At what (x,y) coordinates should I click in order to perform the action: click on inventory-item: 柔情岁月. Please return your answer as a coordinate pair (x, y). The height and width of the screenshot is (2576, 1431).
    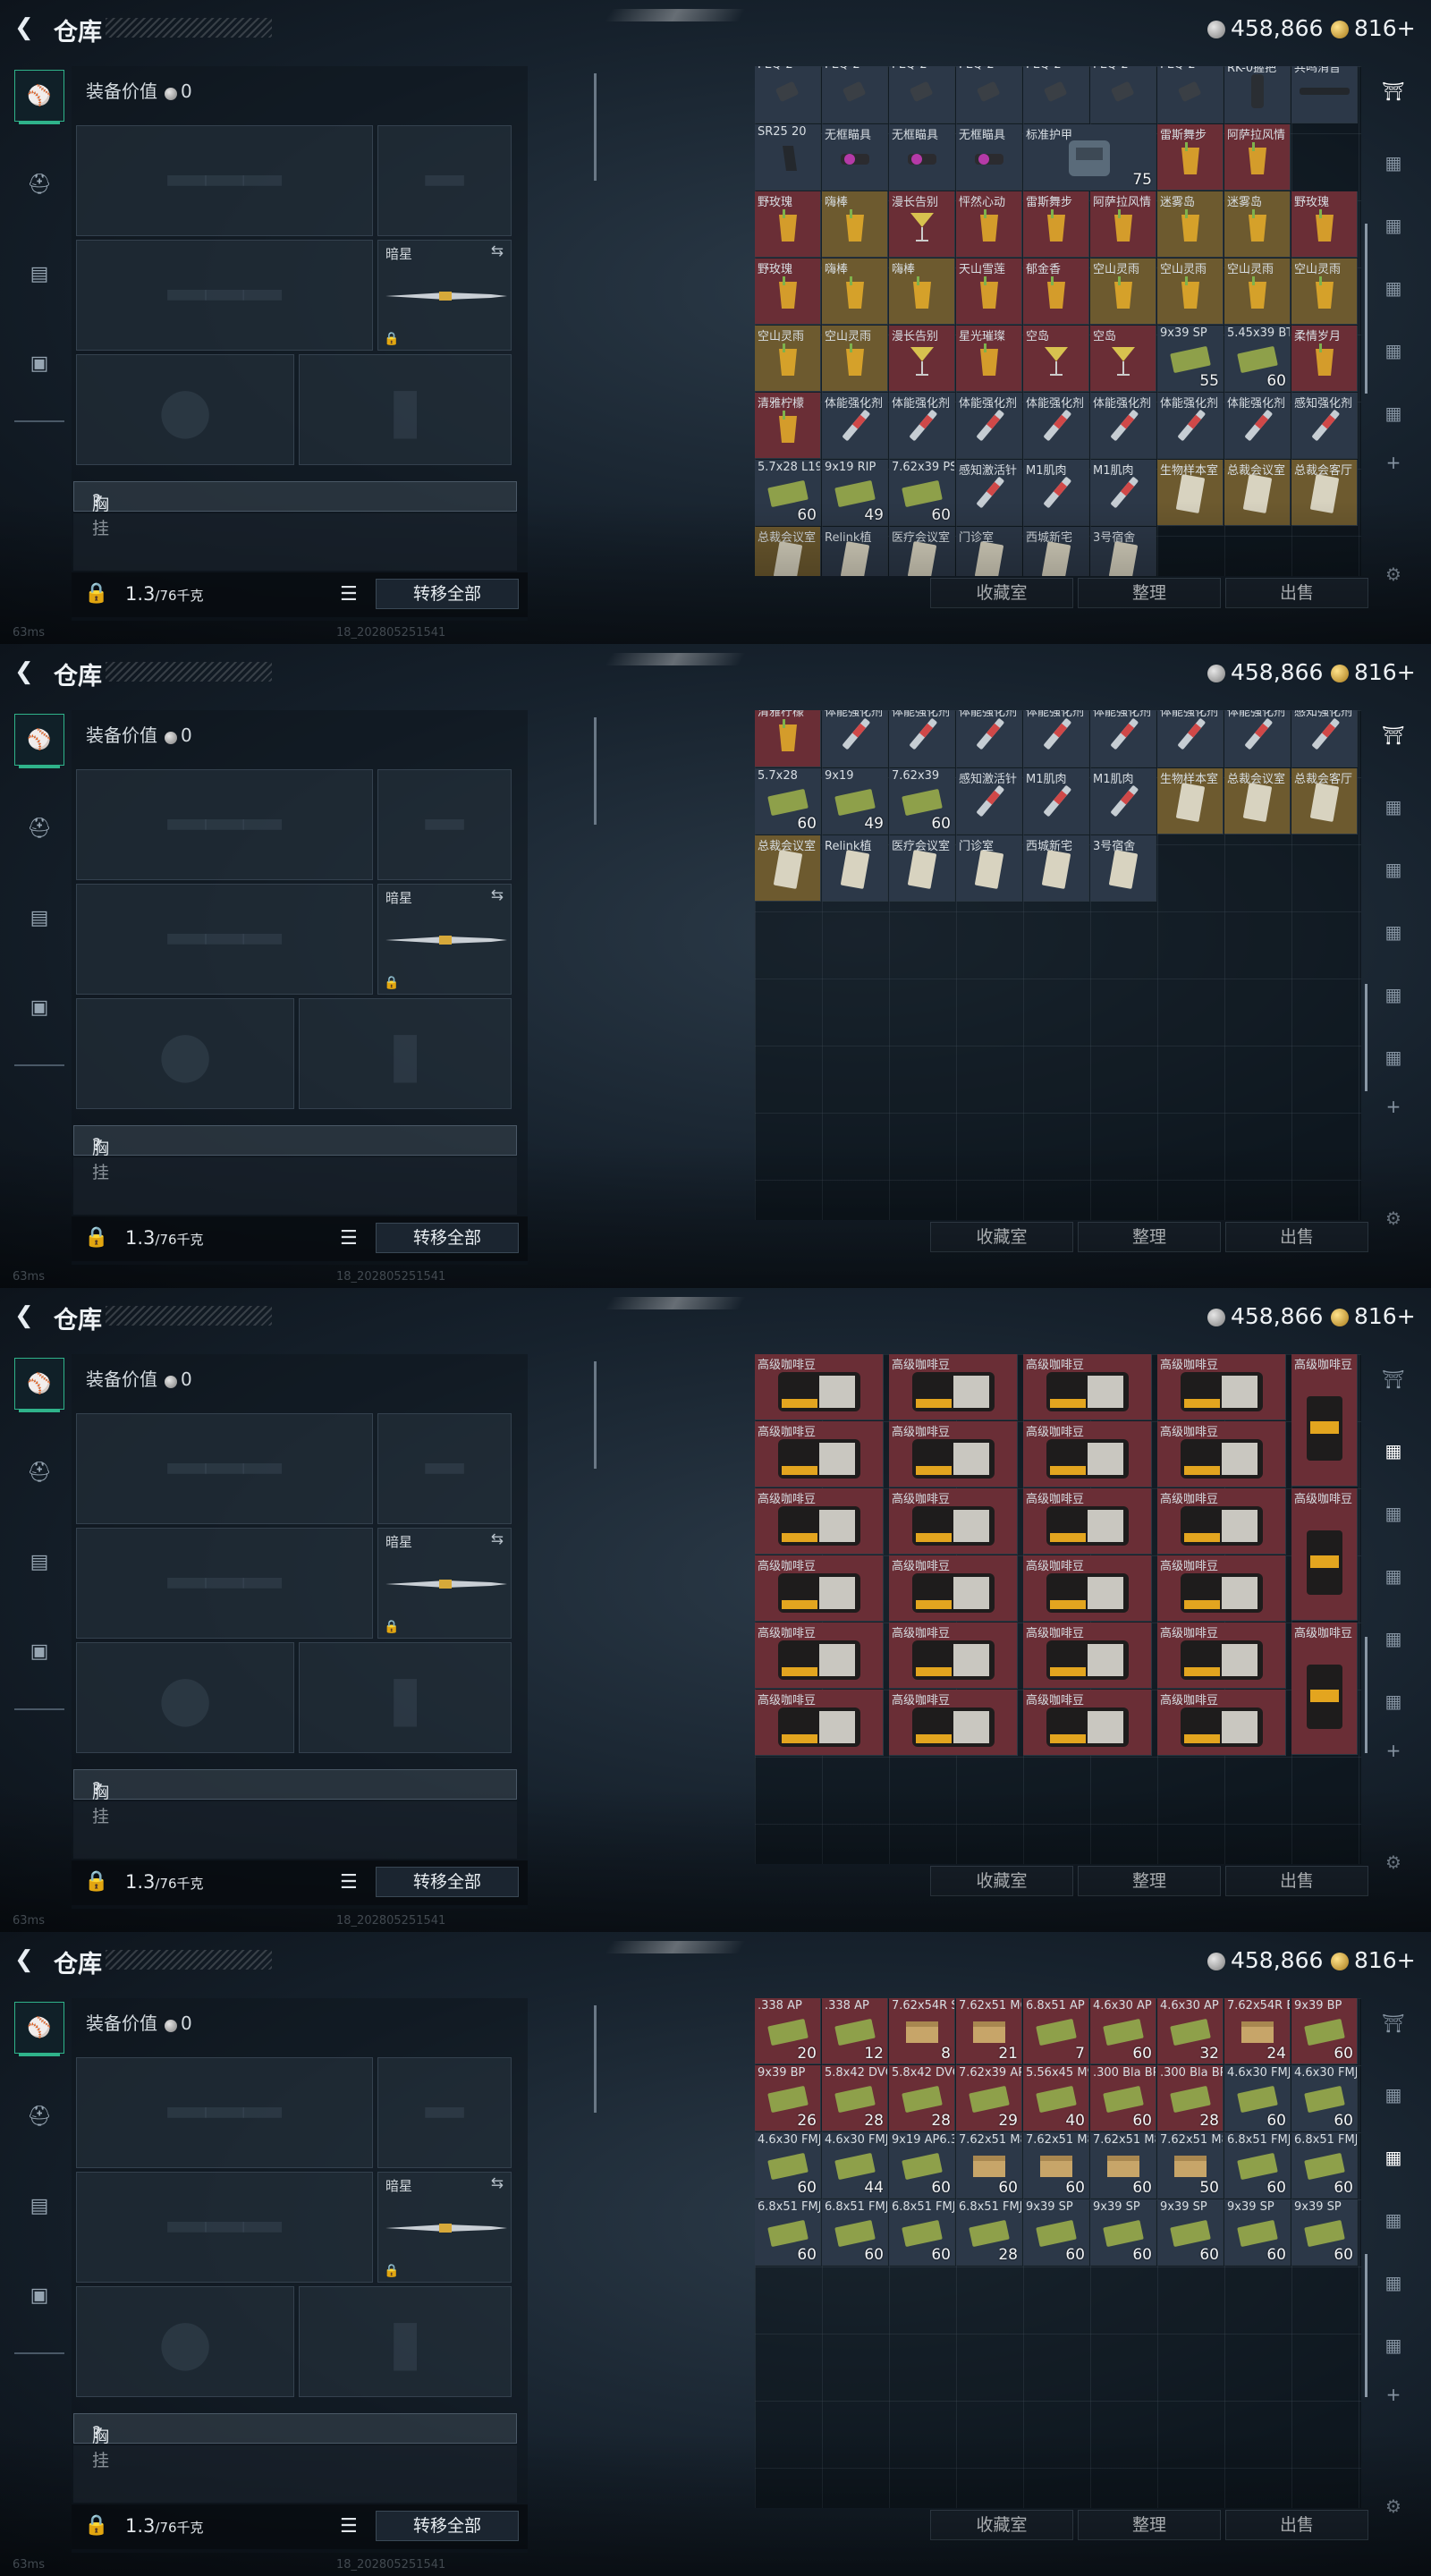
    Looking at the image, I should click on (1325, 359).